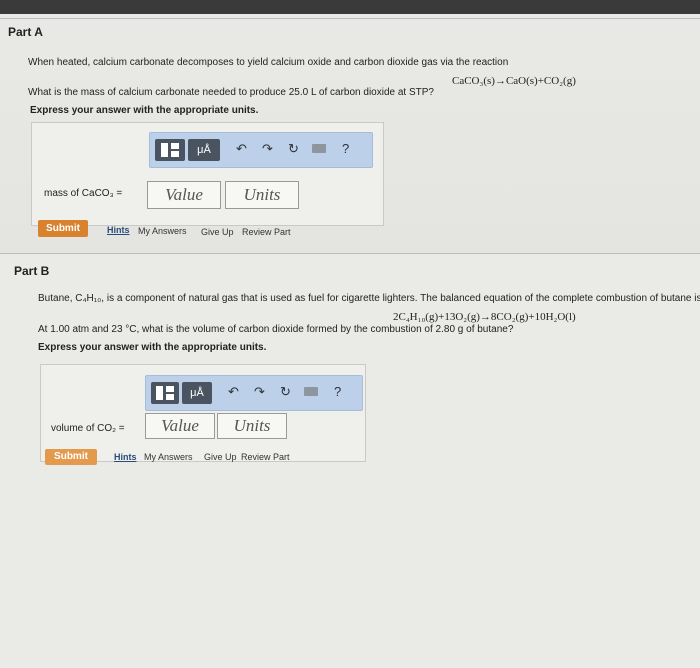 The width and height of the screenshot is (700, 668). What do you see at coordinates (514, 81) in the screenshot?
I see `part-a-equation: CaCO₃(s)→CaO(s)+CO₂(g)` at bounding box center [514, 81].